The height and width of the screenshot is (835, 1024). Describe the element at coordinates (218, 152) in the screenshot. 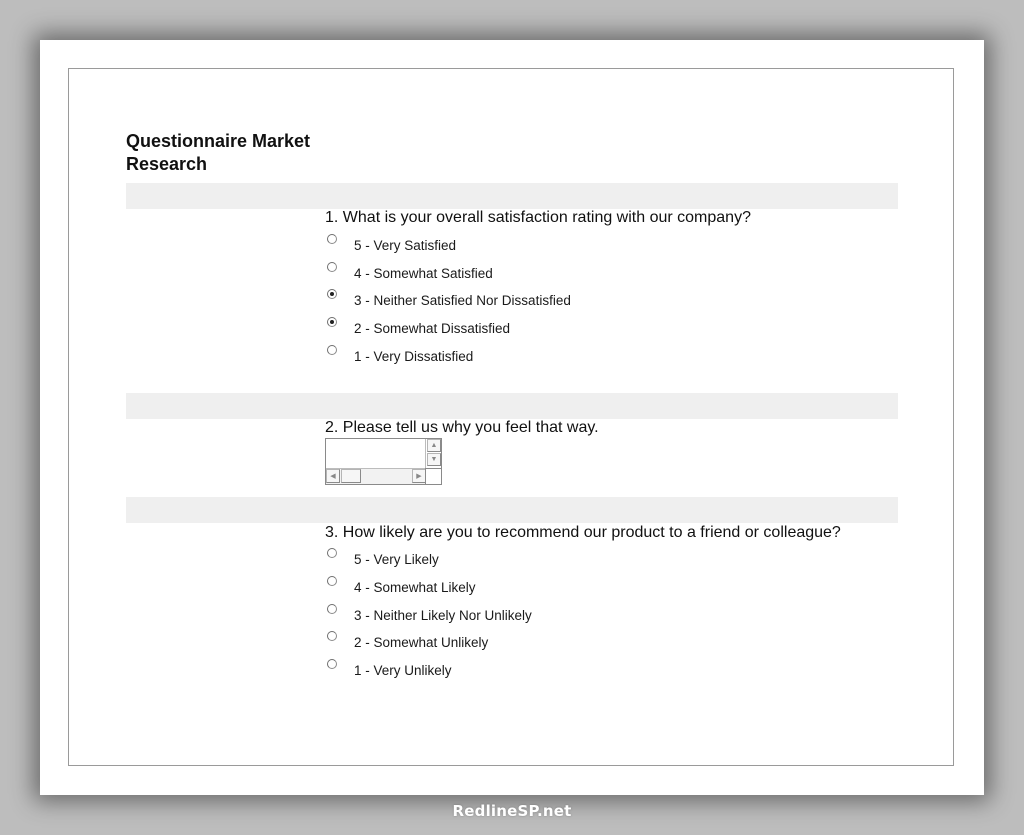

I see `form-title: Questionnaire Market Research` at that location.